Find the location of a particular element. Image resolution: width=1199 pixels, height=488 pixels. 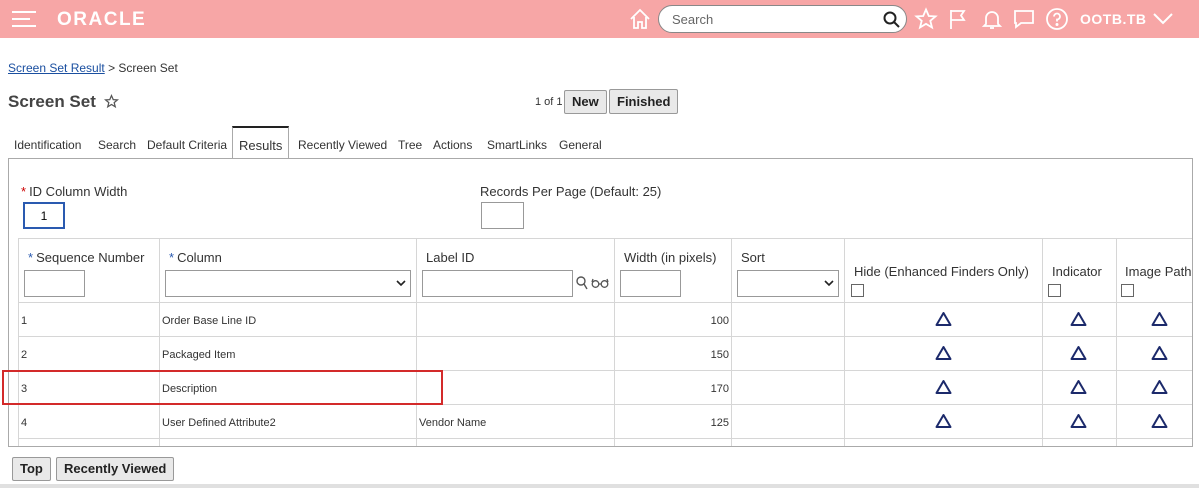

row-1-width: 100 is located at coordinates (719, 321).